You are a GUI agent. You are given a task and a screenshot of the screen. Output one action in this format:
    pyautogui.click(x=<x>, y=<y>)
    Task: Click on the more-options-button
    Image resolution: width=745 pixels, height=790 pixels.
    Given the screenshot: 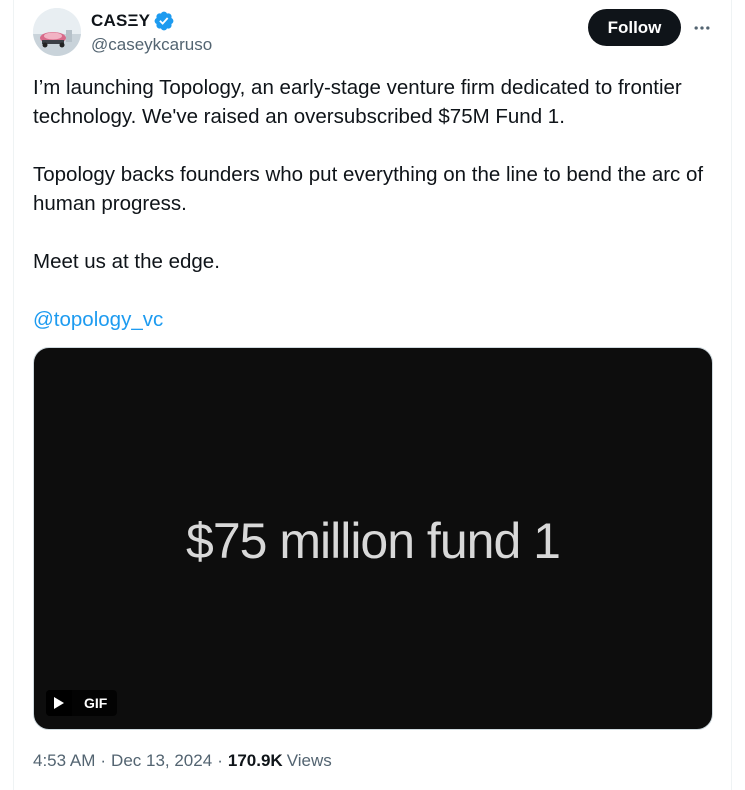 What is the action you would take?
    pyautogui.click(x=702, y=28)
    